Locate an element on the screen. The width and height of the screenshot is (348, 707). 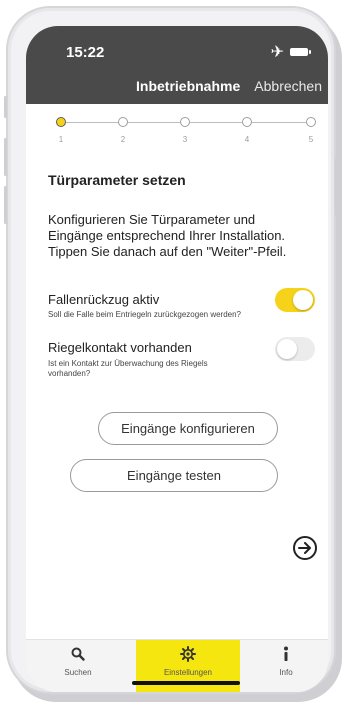
tab-label-settings: Einstellungen is located at coordinates (188, 672).